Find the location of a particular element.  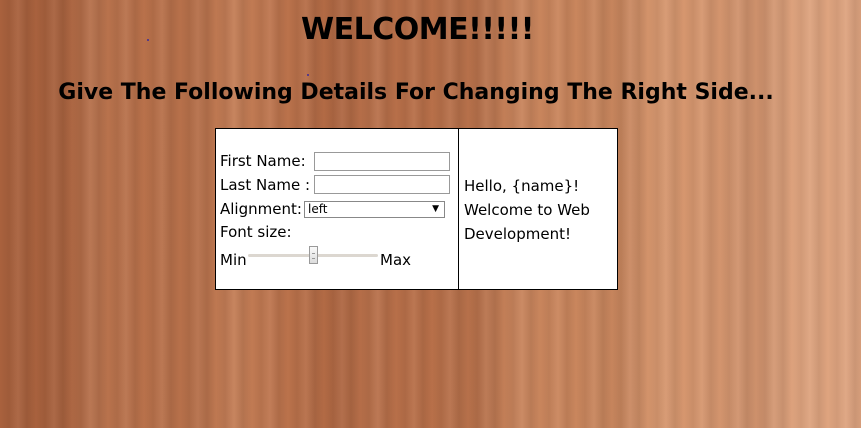

preview-line2: Welcome to Web is located at coordinates (527, 210).